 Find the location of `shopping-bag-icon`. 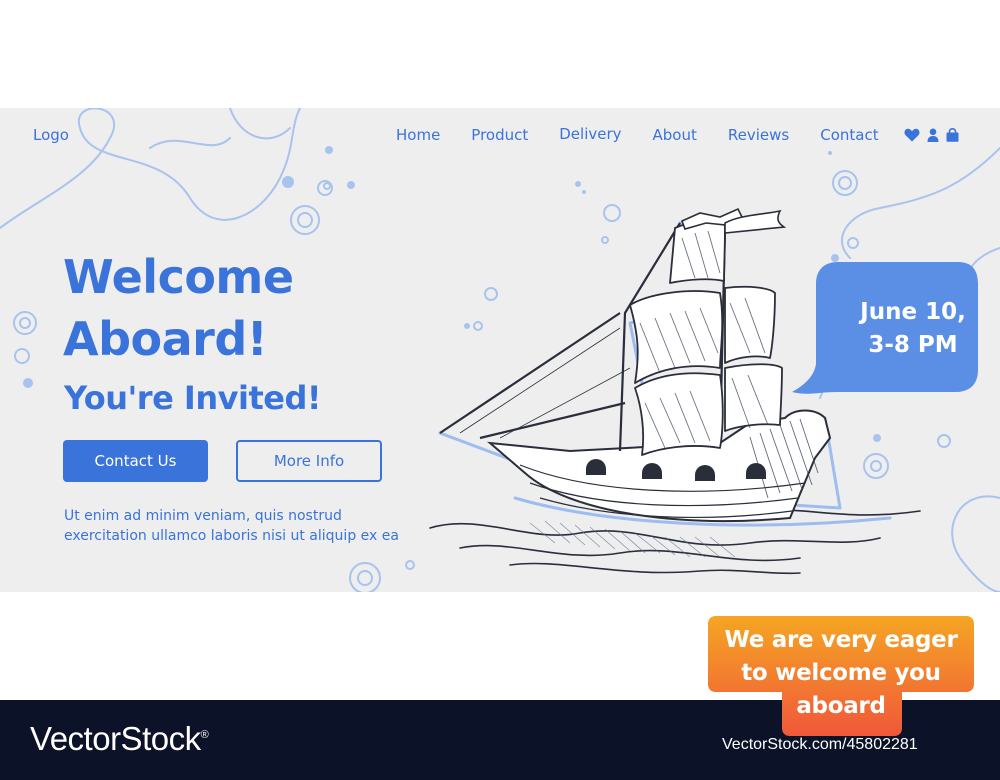

shopping-bag-icon is located at coordinates (952, 135).